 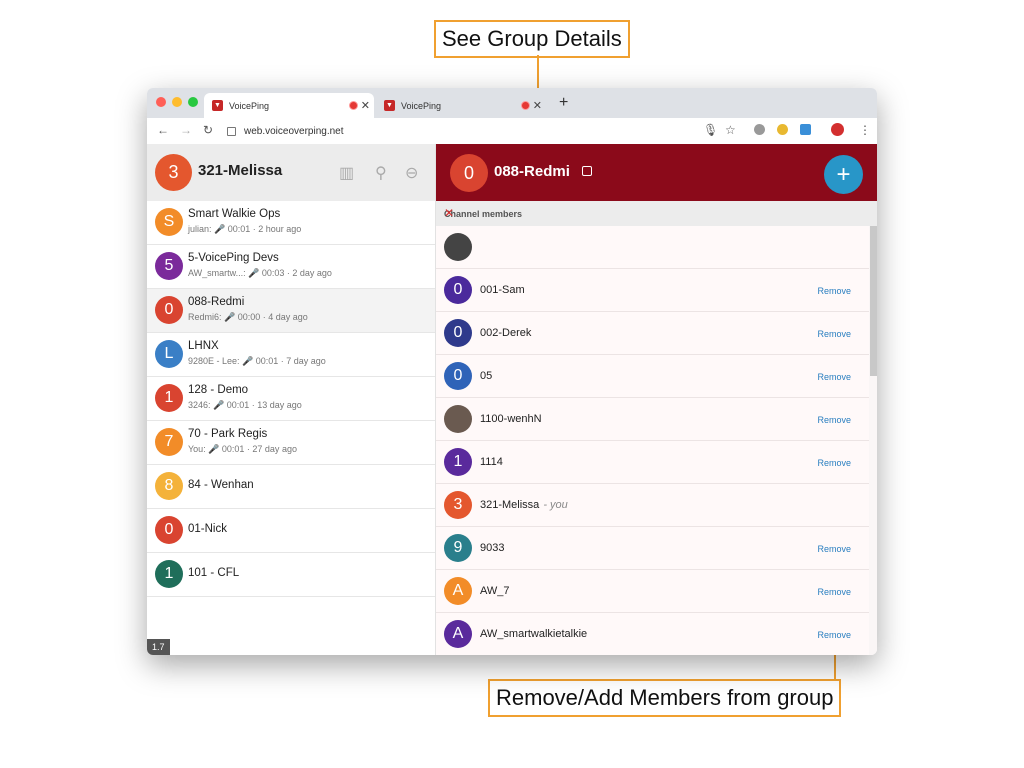 I want to click on channel-name: 70 - Park Regis, so click(x=228, y=434).